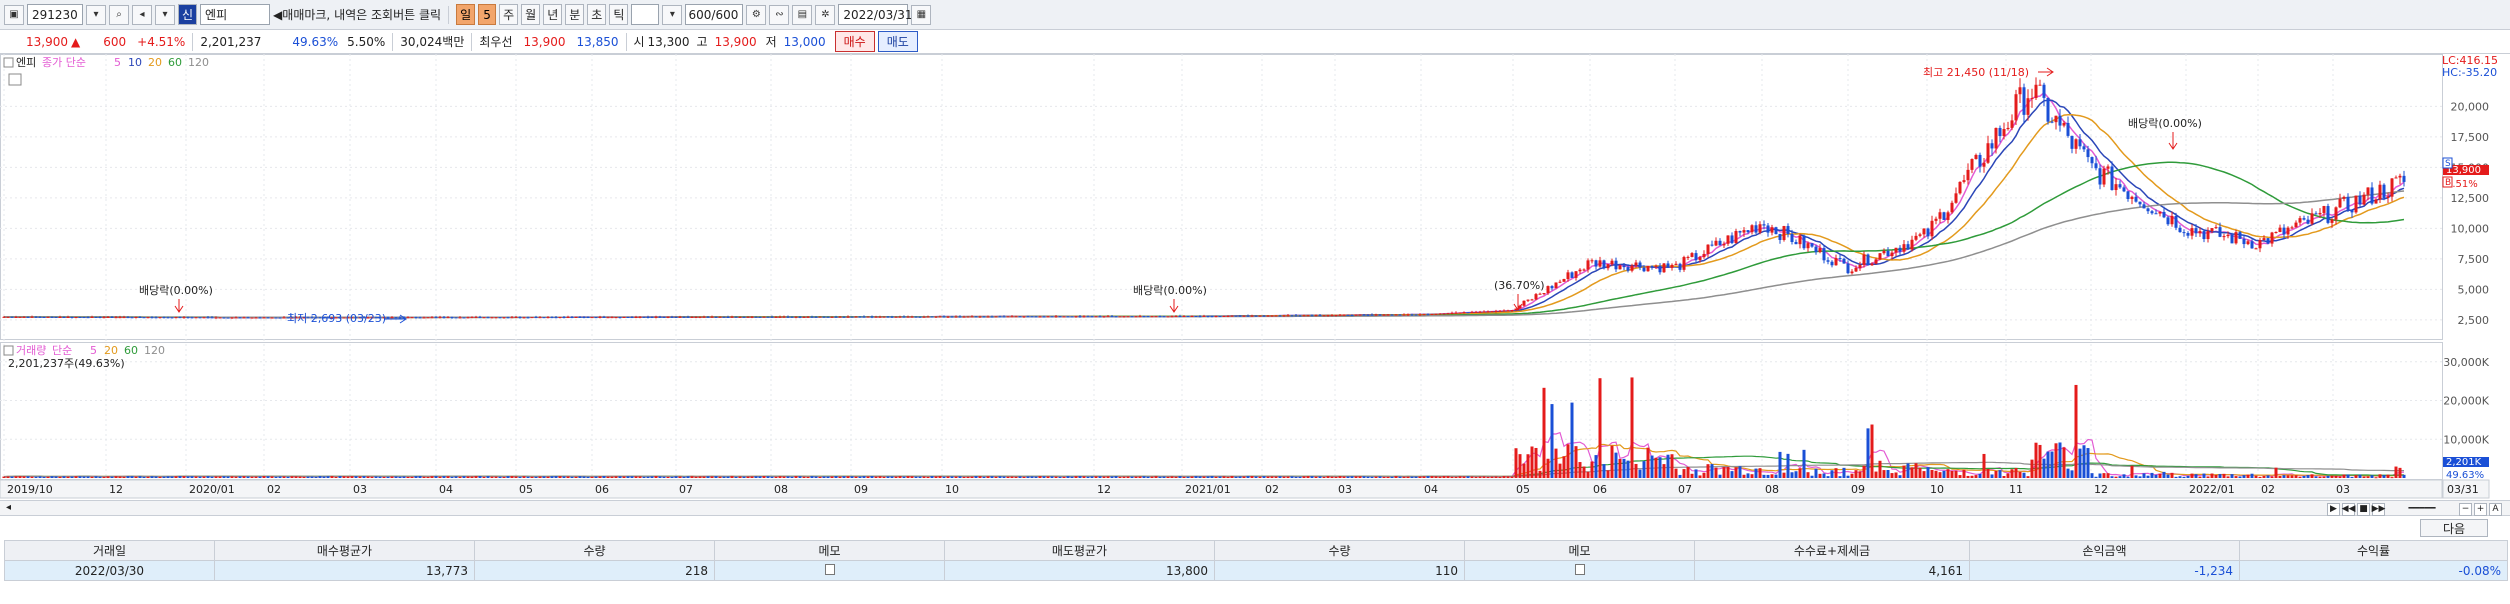 The image size is (2510, 604). What do you see at coordinates (466, 14) in the screenshot?
I see `tab-day: 일` at bounding box center [466, 14].